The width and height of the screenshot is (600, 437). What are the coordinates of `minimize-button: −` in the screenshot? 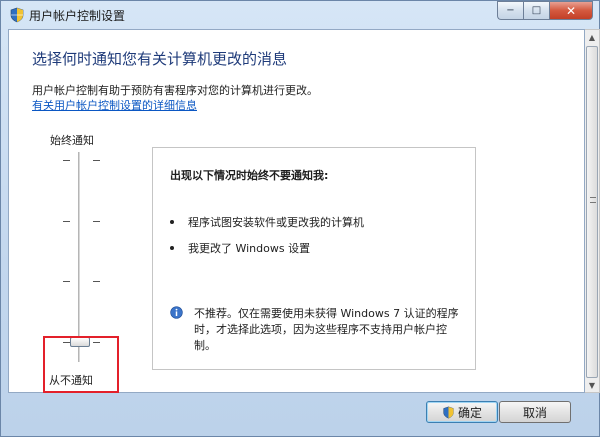 It's located at (510, 10).